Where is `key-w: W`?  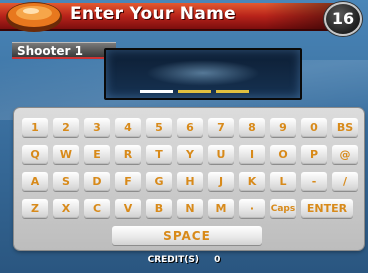
key-w: W is located at coordinates (66, 154).